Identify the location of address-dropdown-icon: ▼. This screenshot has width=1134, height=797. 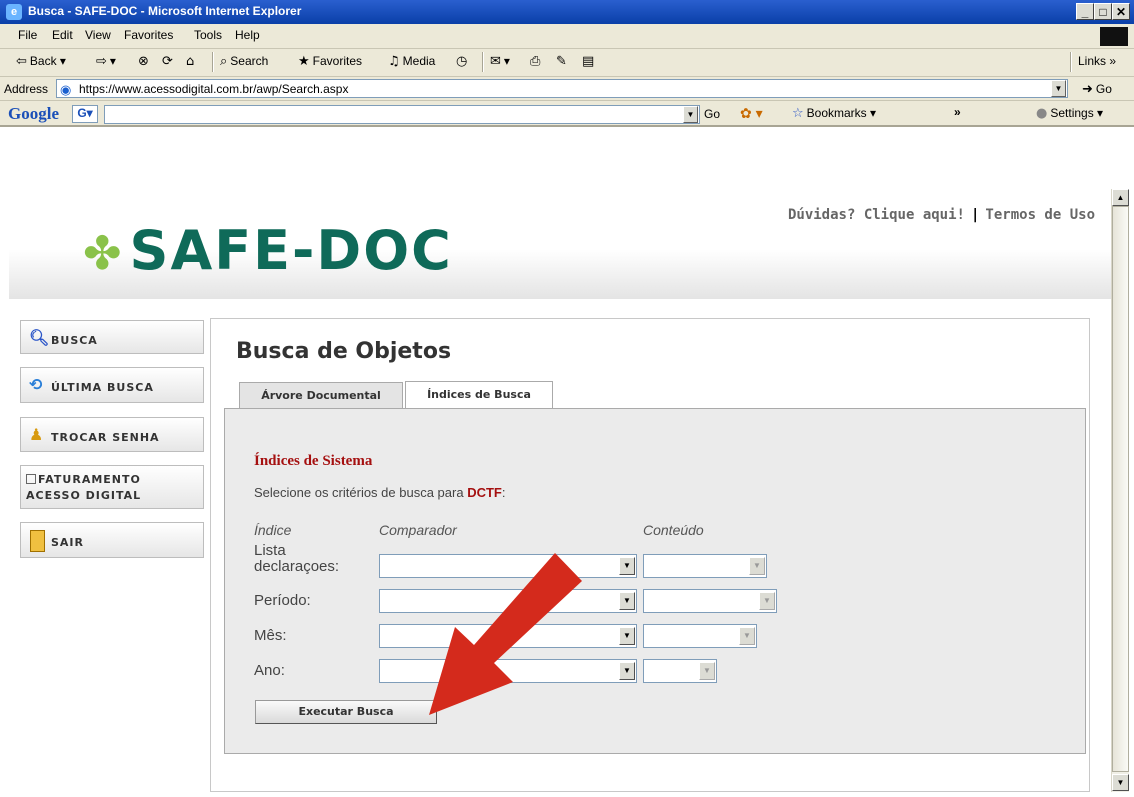
(1058, 88).